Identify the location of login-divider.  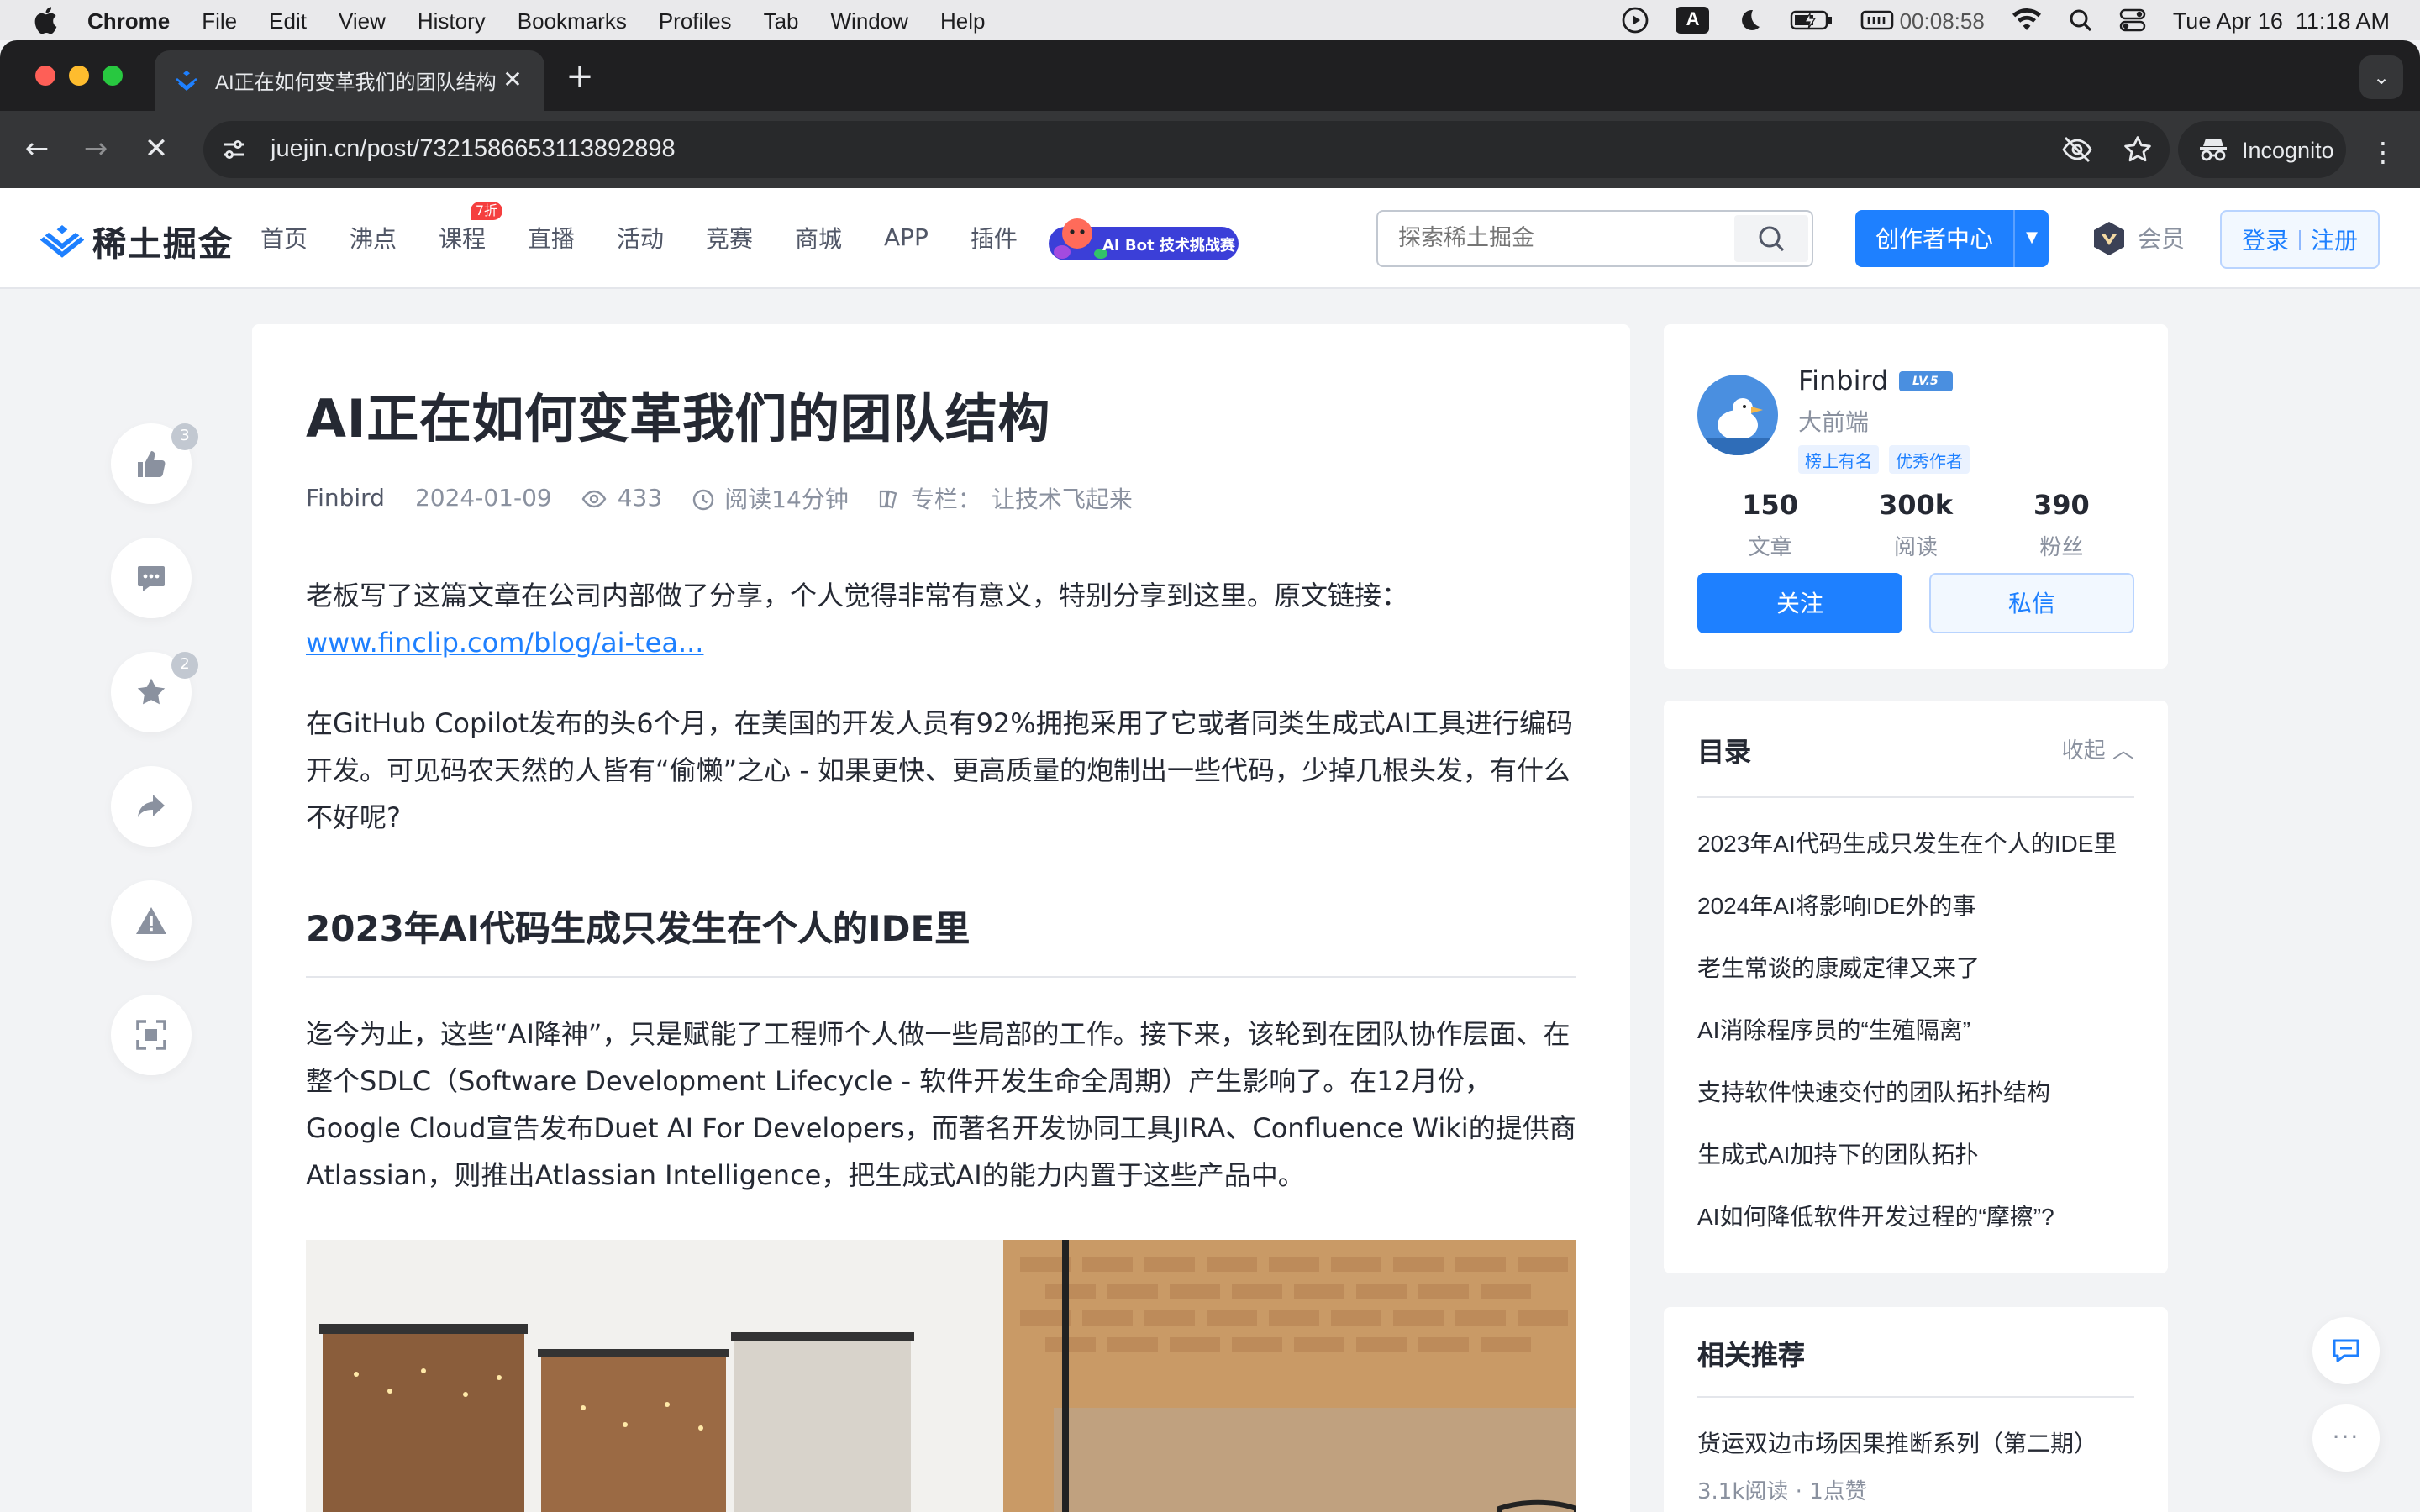
(2300, 239).